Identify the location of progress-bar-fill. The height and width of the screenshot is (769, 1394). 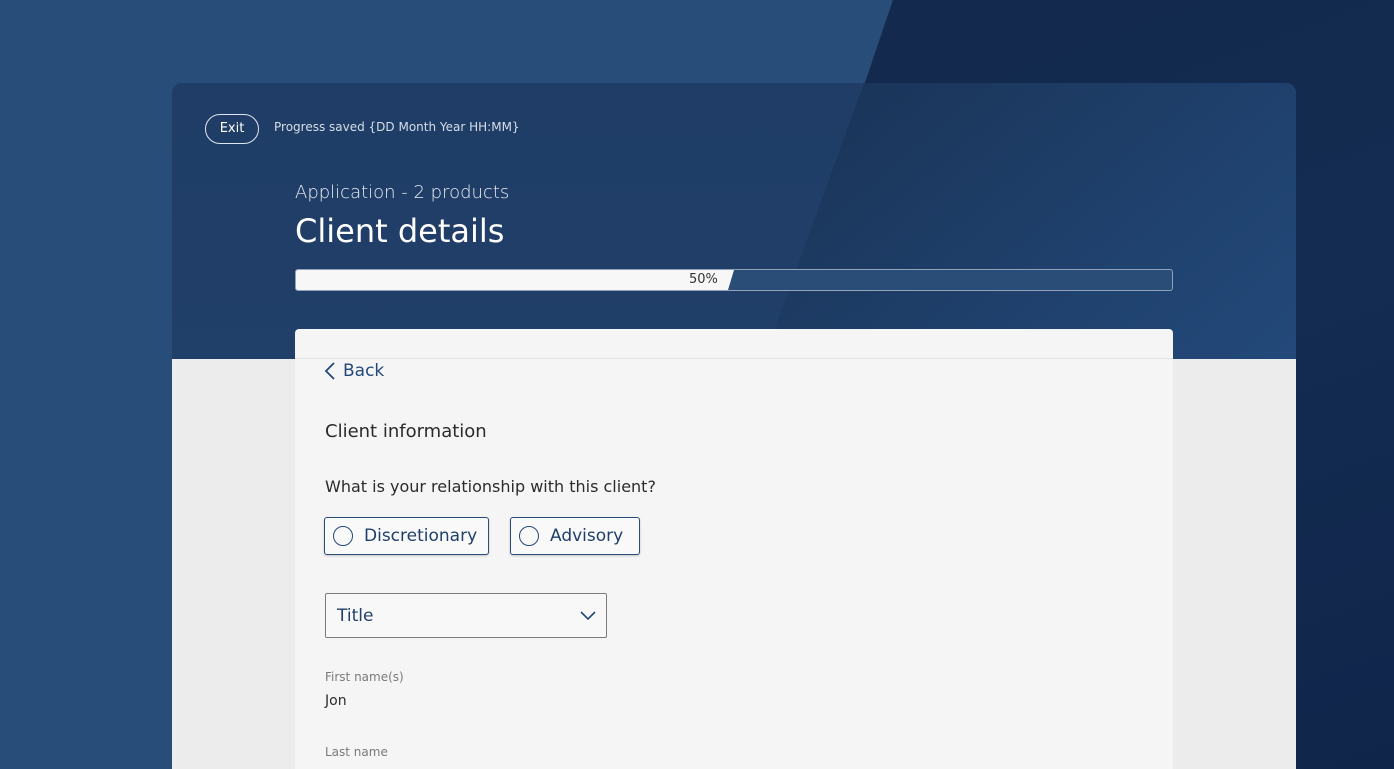
(515, 280).